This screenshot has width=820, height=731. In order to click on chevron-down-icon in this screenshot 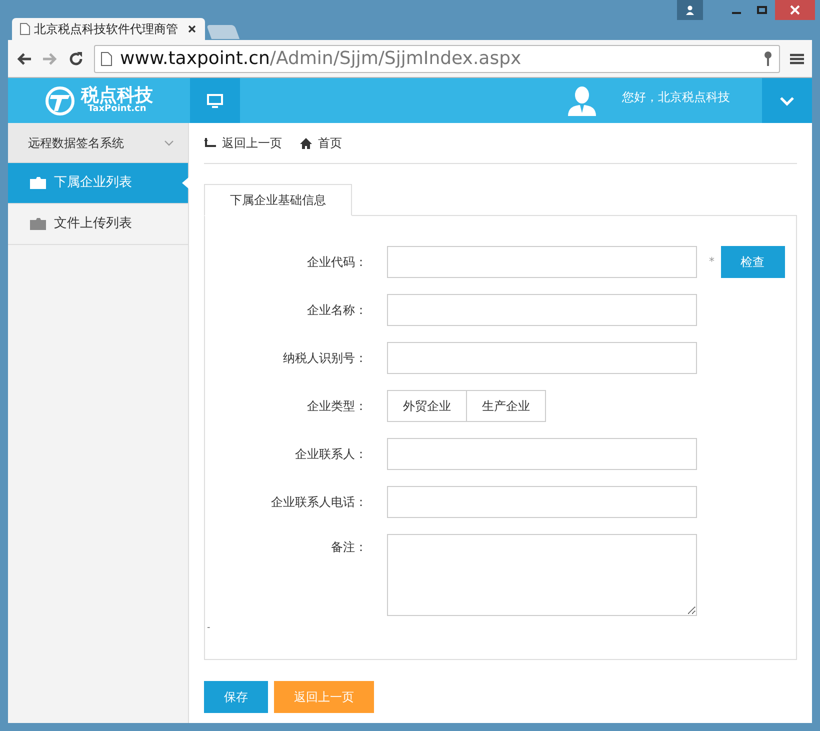, I will do `click(787, 101)`.